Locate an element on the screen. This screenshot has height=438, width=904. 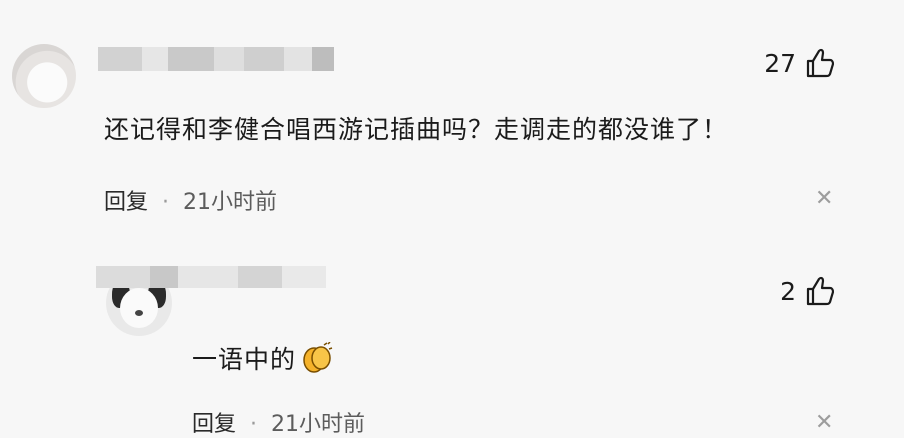
like-button: 2 is located at coordinates (807, 291).